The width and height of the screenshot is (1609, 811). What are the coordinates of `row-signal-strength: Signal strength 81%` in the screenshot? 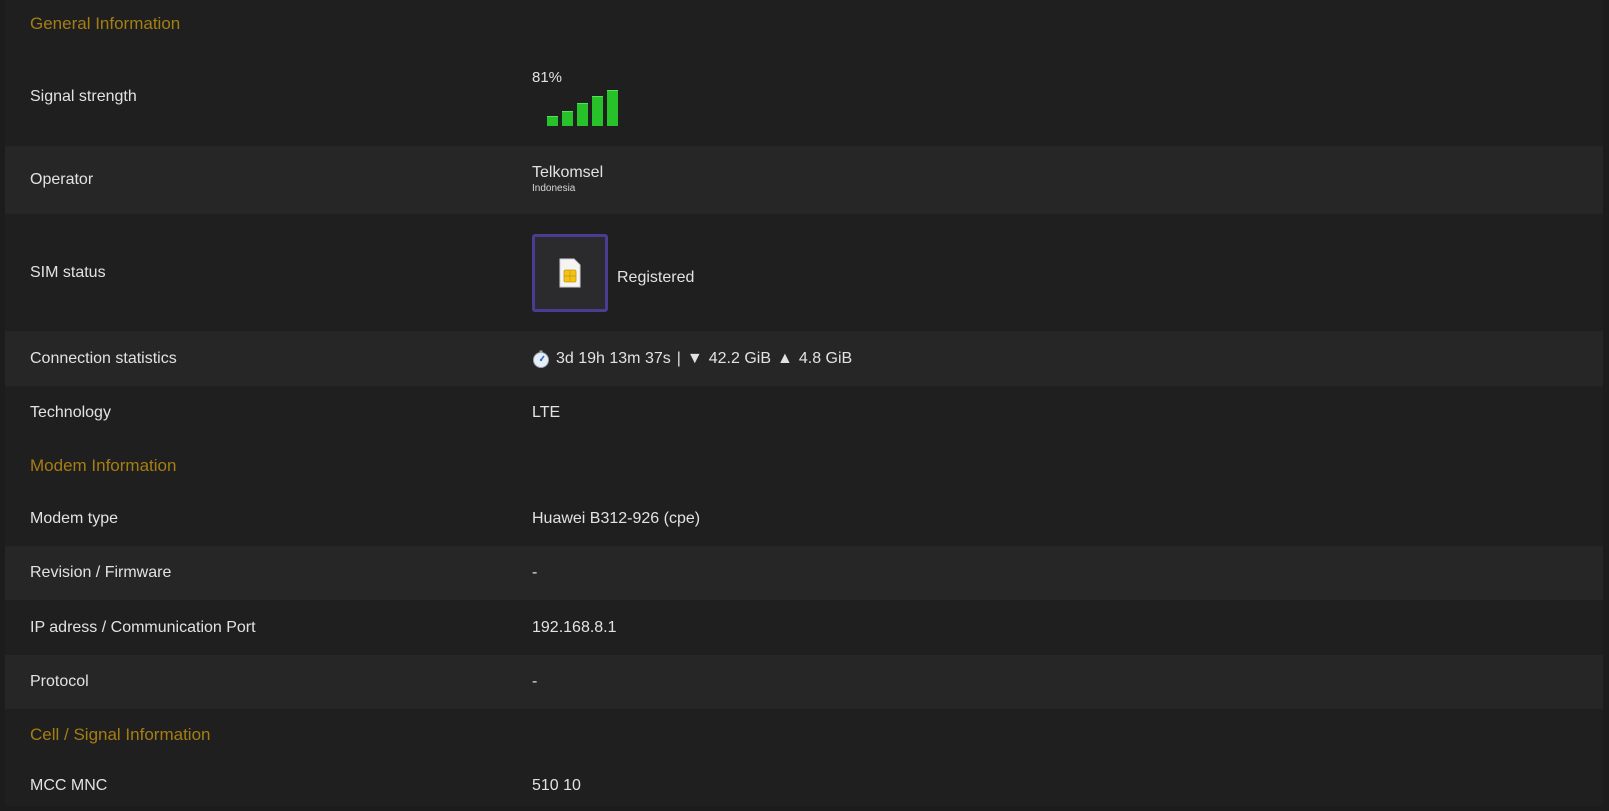 It's located at (804, 97).